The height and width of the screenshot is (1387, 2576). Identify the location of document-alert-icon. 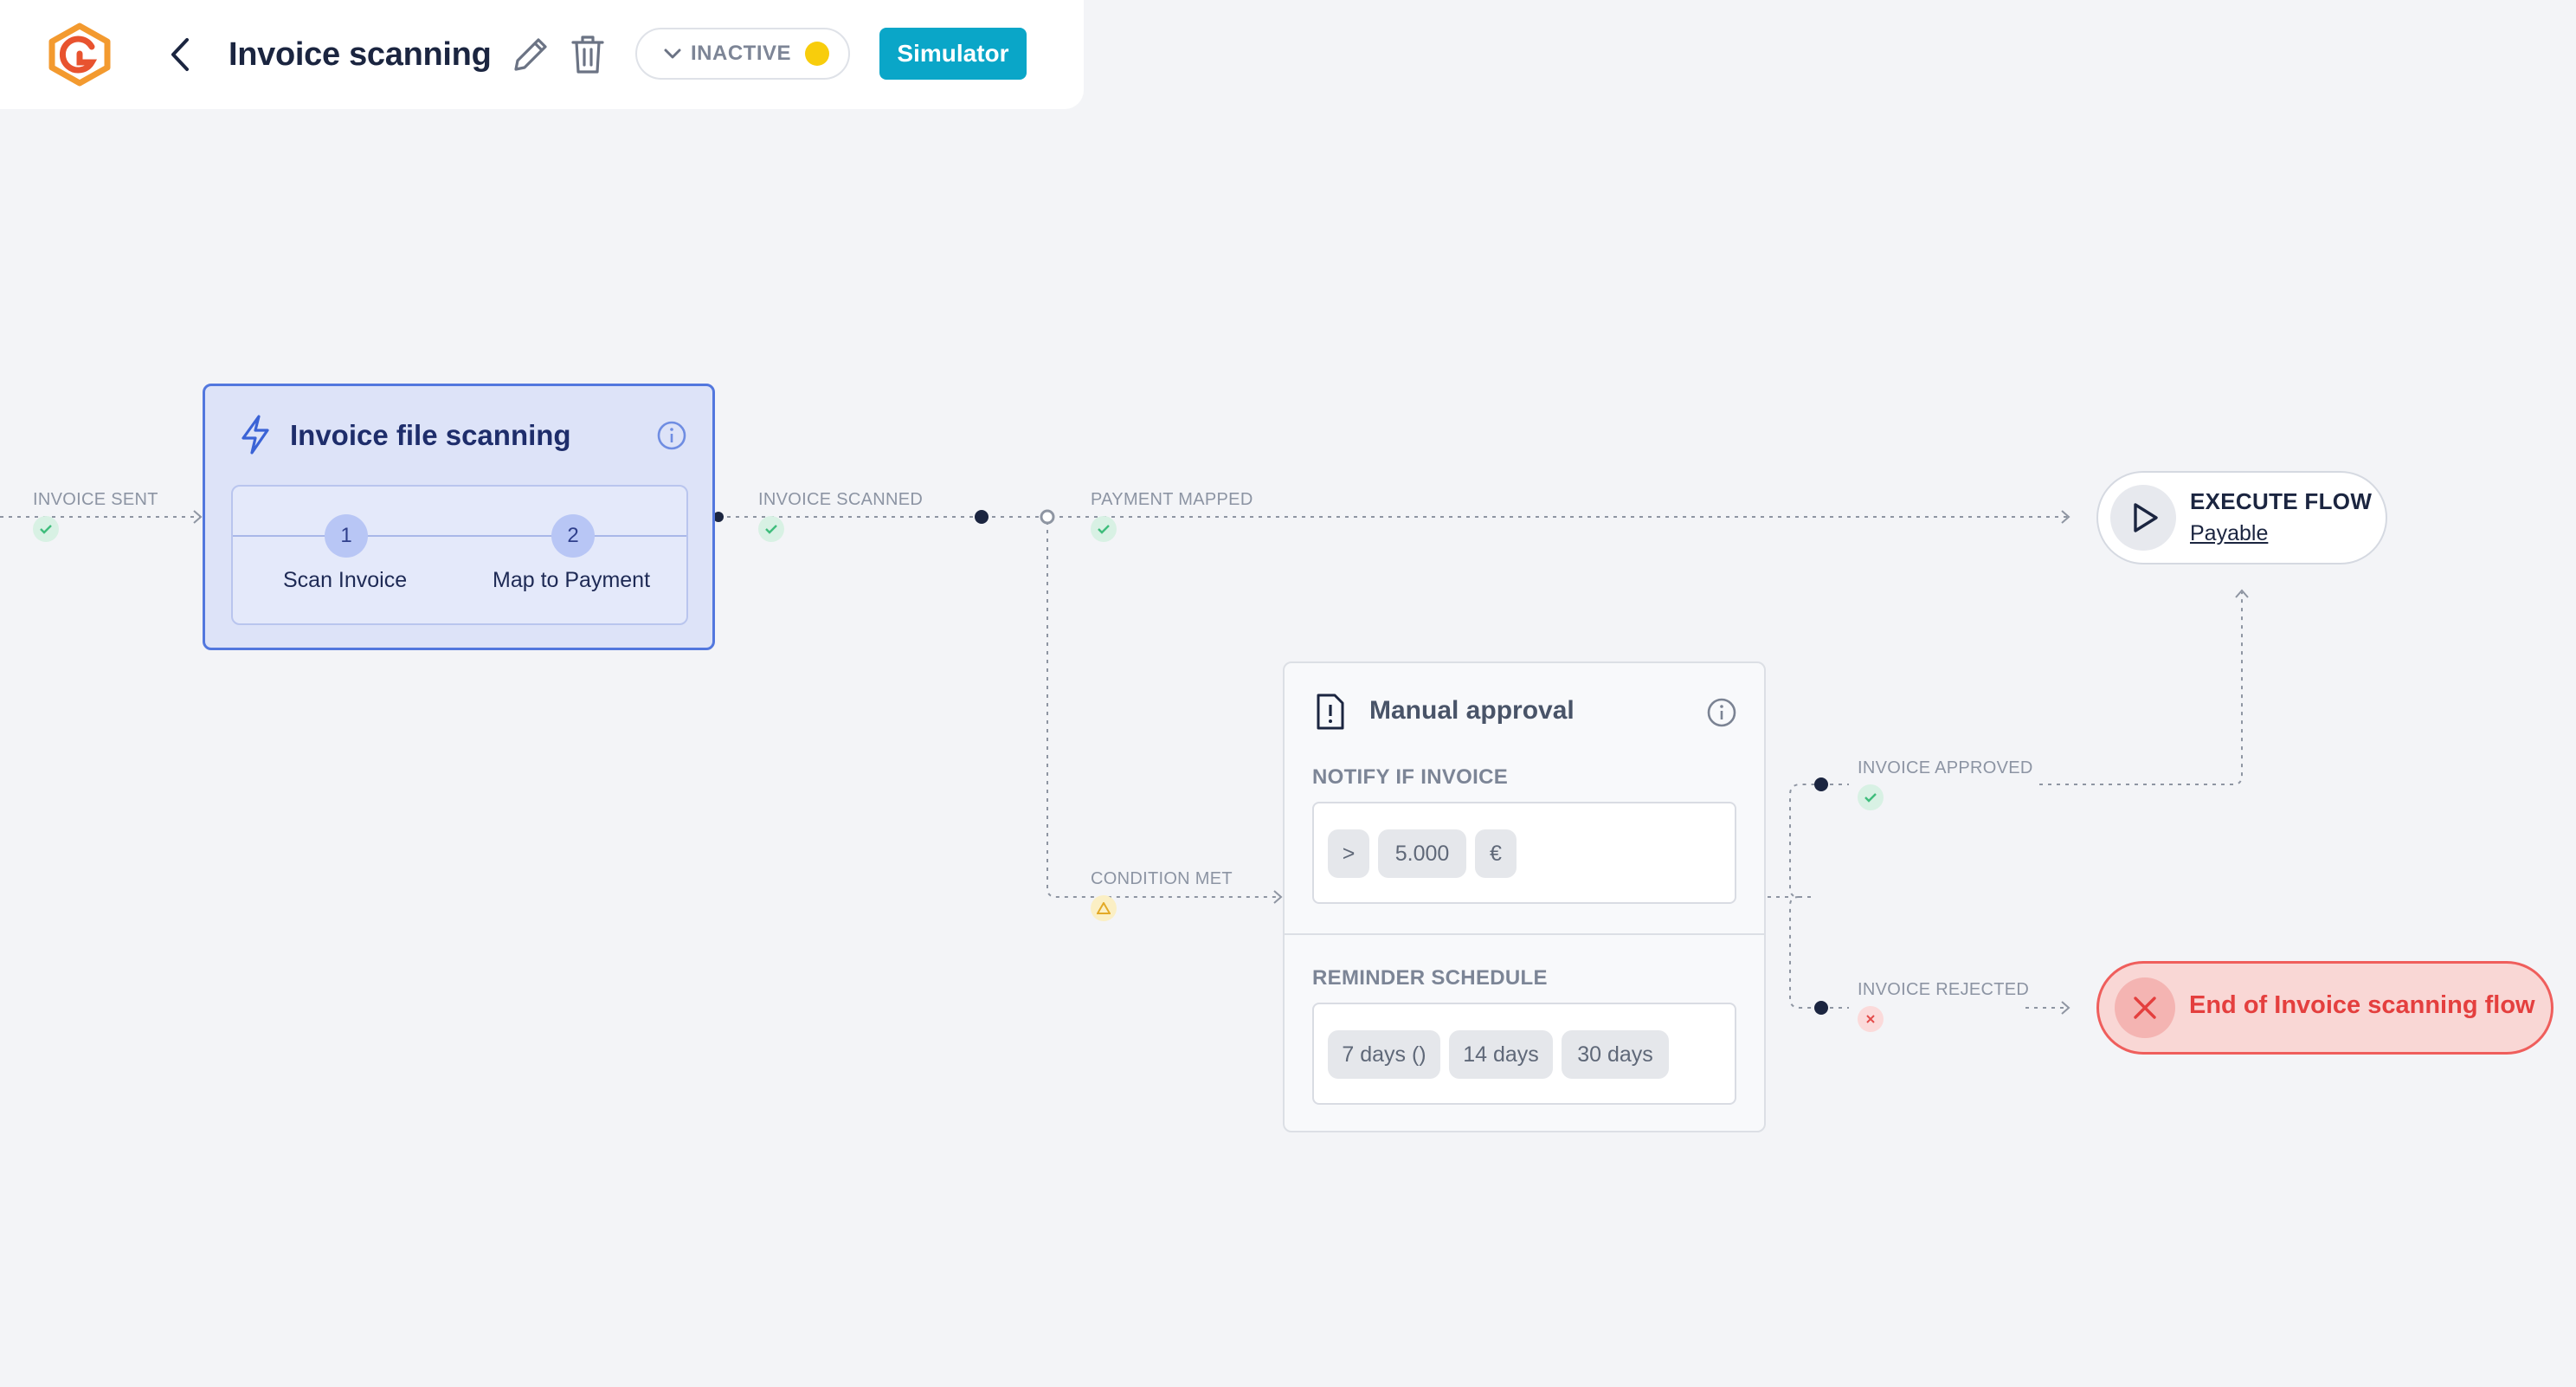
(1330, 712).